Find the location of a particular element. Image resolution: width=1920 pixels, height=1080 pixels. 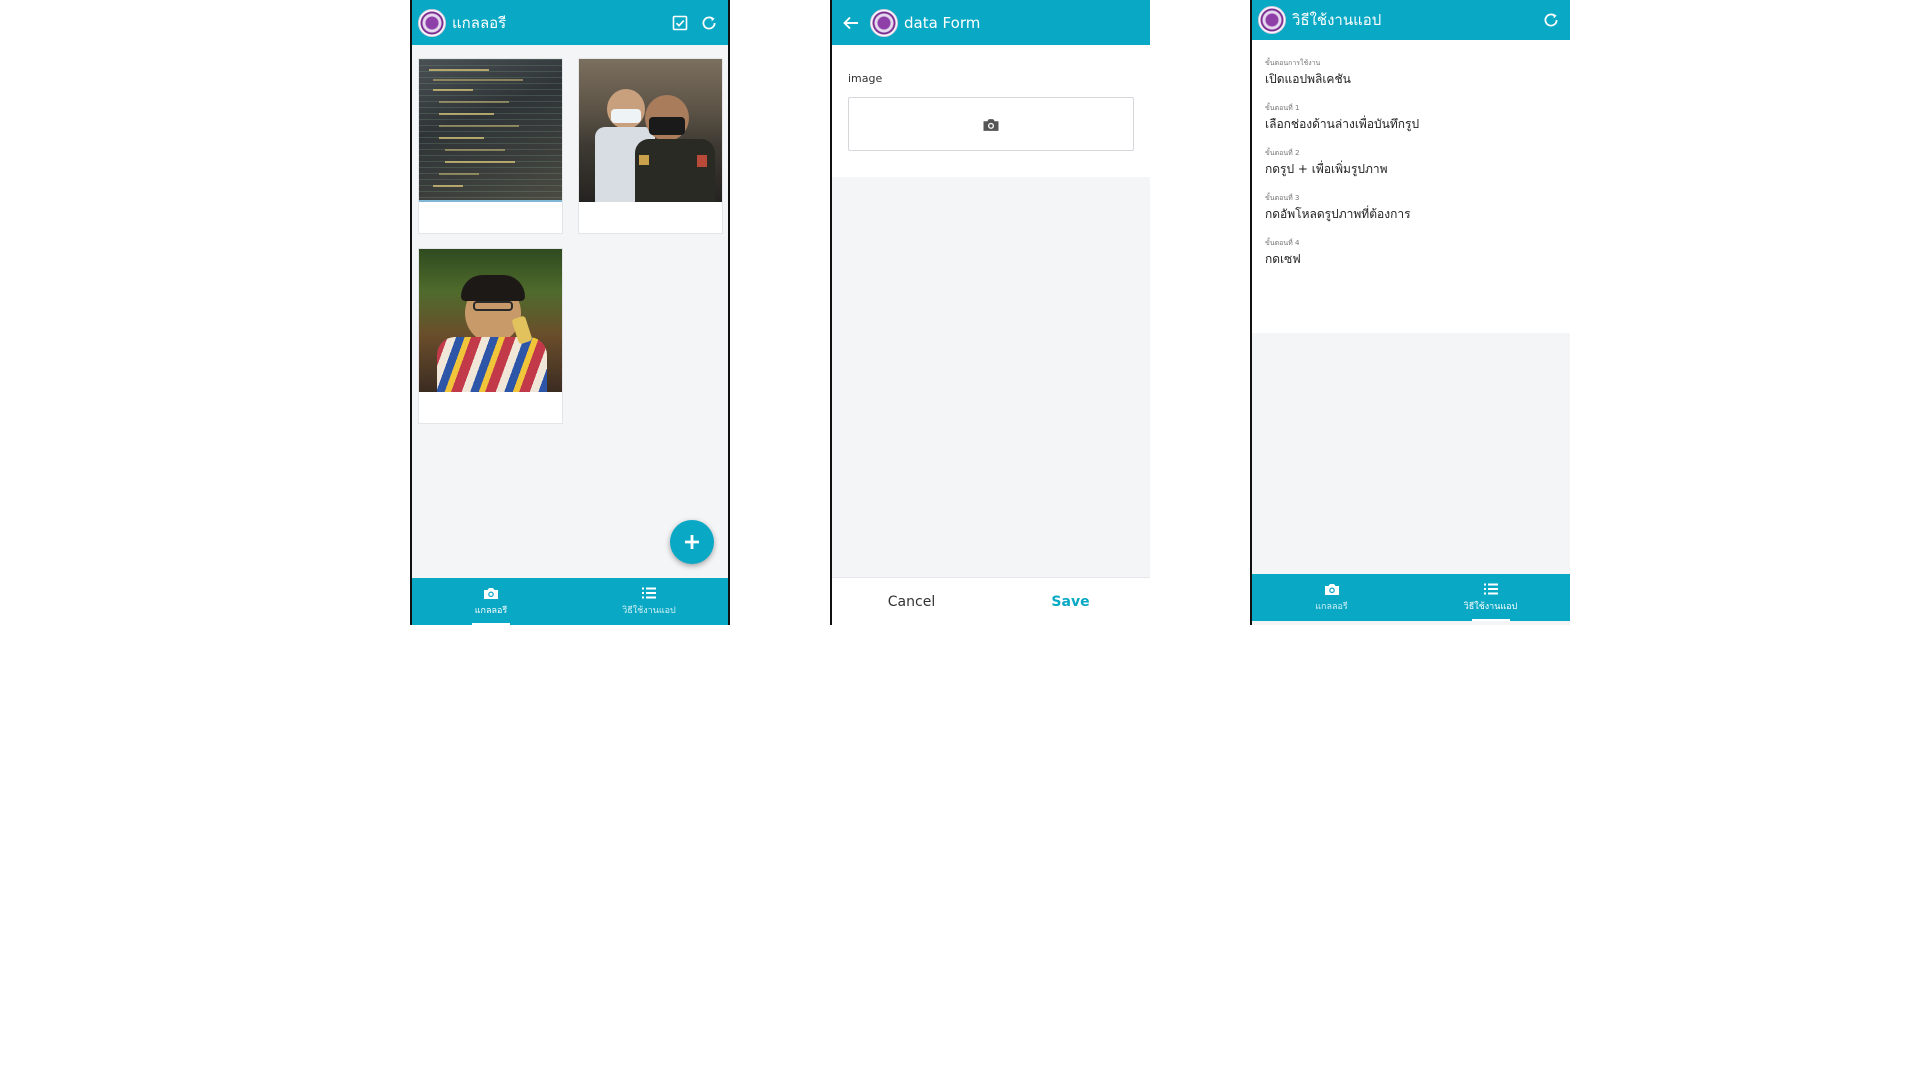

step-text: กดเซฟ is located at coordinates (1283, 259).